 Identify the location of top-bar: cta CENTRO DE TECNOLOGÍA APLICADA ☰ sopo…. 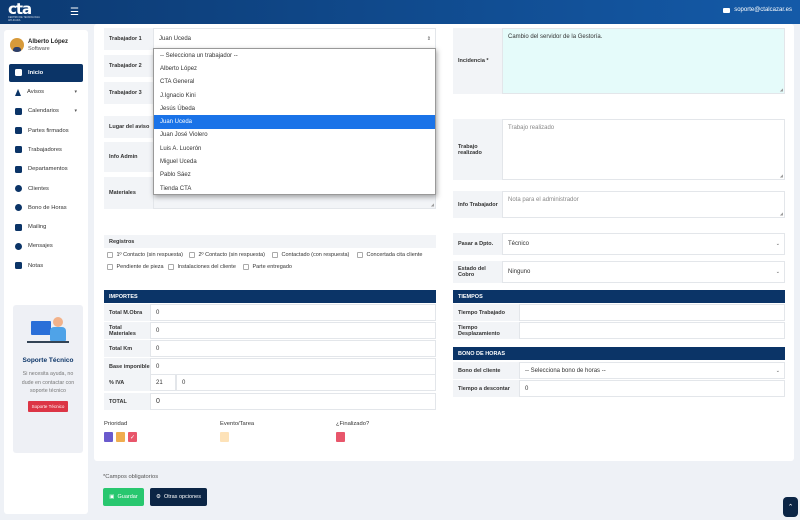
(400, 12).